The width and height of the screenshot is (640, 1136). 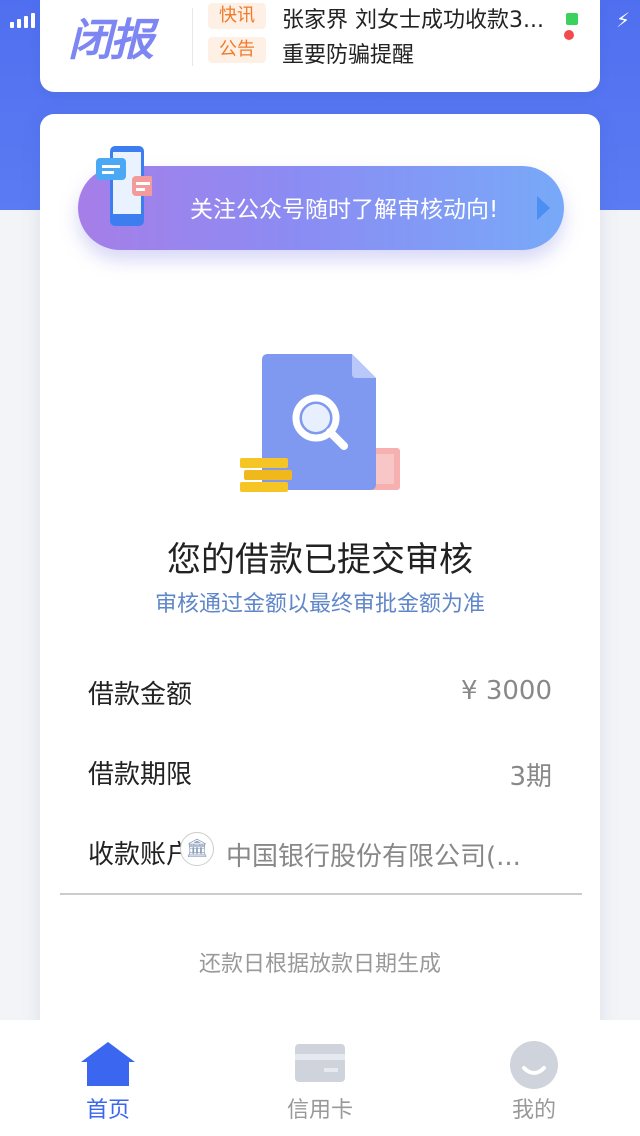 I want to click on tab-label: 我的, so click(x=533, y=1110).